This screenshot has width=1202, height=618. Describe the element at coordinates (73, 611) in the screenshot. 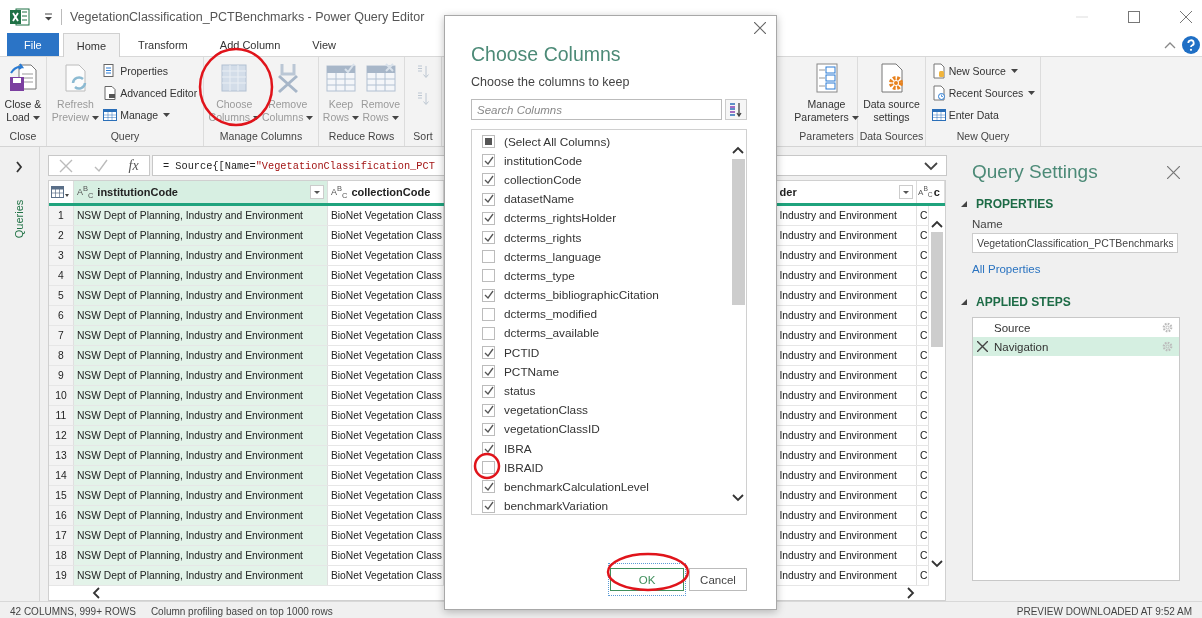

I see `status-text: 42 COLUMNS, 999+ ROWS` at that location.